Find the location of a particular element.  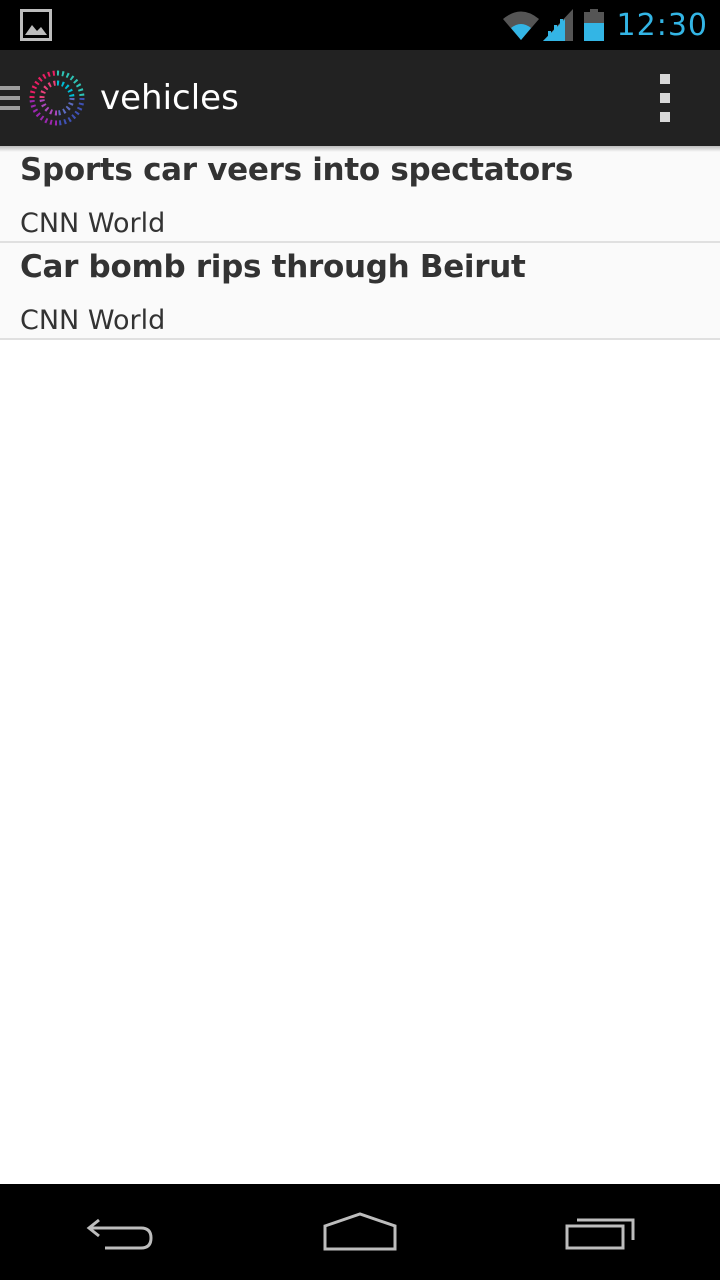

back-icon is located at coordinates (119, 1234).